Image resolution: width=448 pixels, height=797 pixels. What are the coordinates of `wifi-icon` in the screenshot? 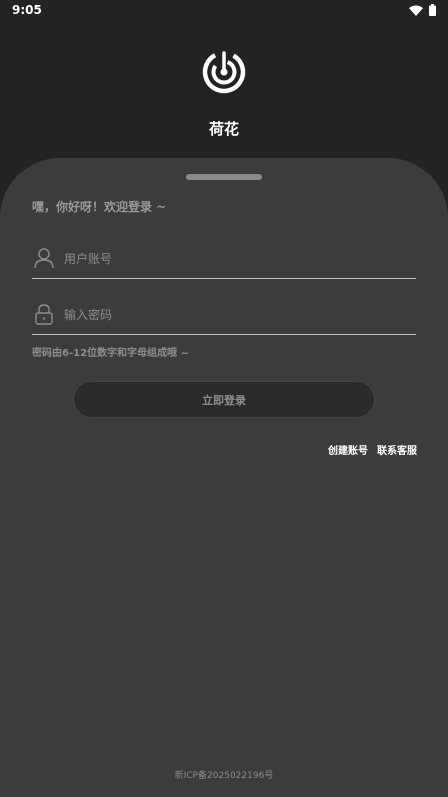 It's located at (416, 10).